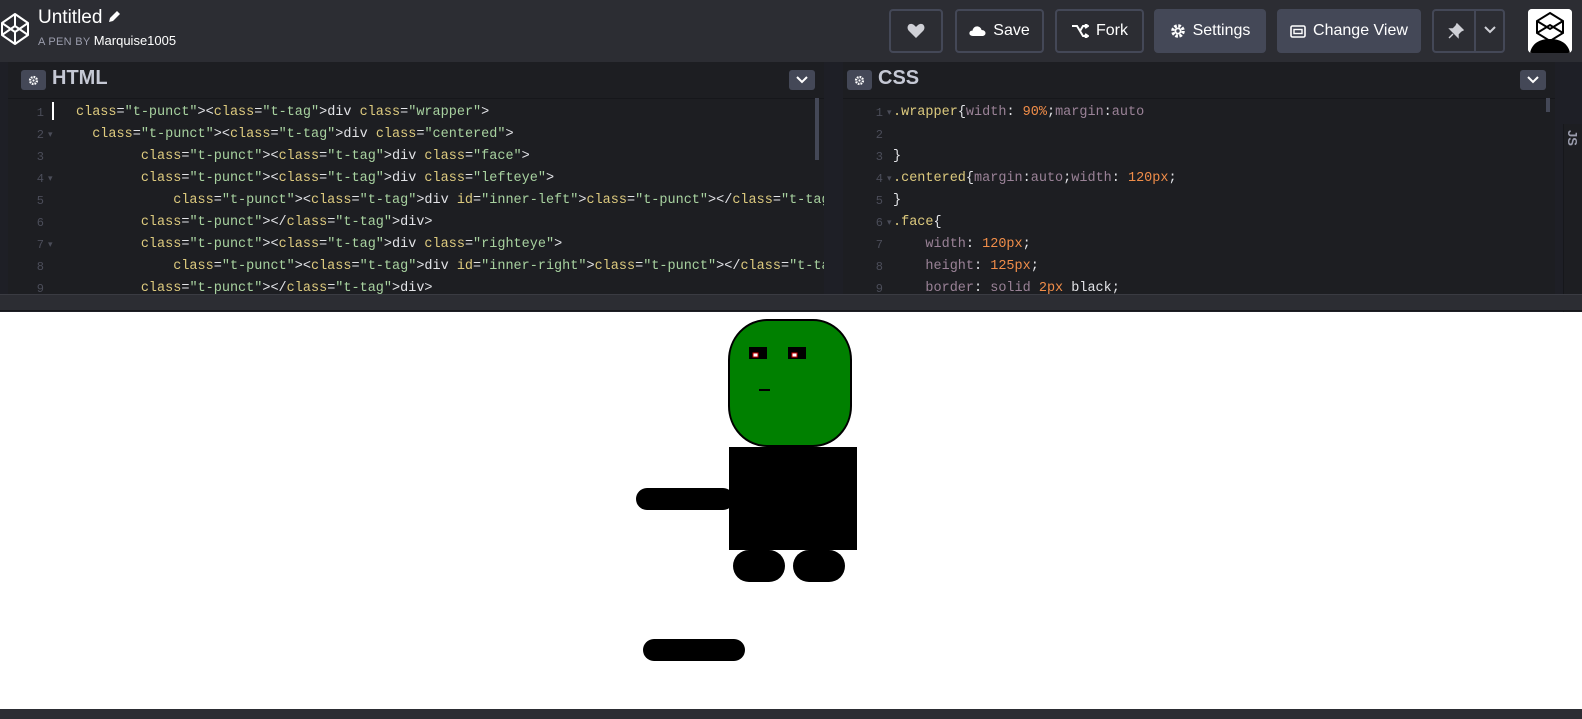 The height and width of the screenshot is (719, 1582). I want to click on settings-button: Settings, so click(1210, 31).